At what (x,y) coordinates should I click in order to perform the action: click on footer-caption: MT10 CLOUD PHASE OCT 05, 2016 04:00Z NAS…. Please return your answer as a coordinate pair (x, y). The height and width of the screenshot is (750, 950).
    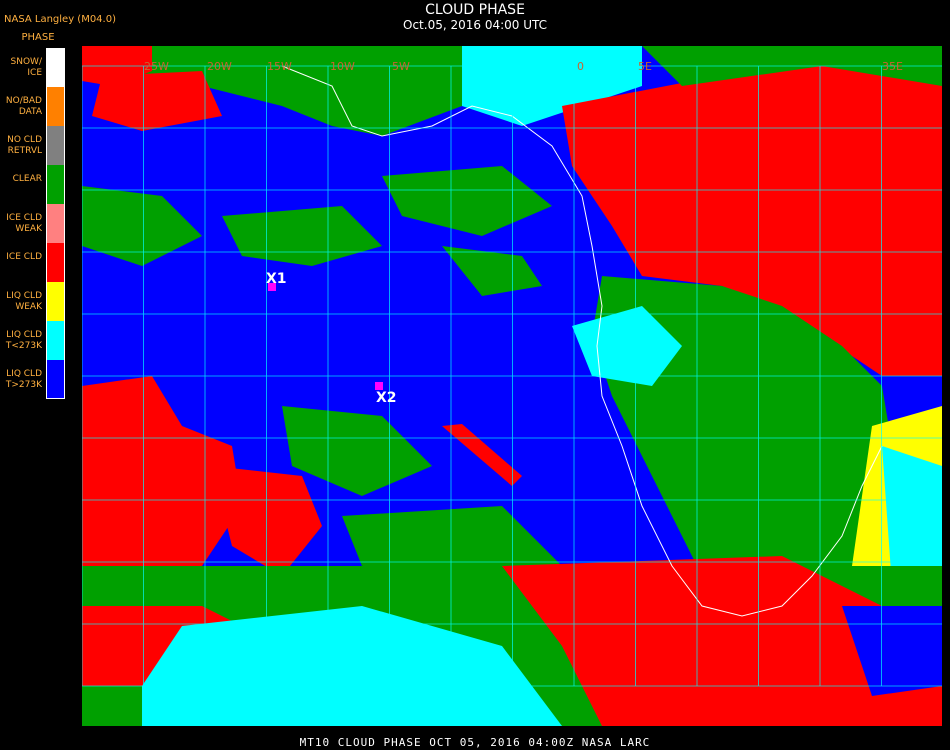
    Looking at the image, I should click on (475, 742).